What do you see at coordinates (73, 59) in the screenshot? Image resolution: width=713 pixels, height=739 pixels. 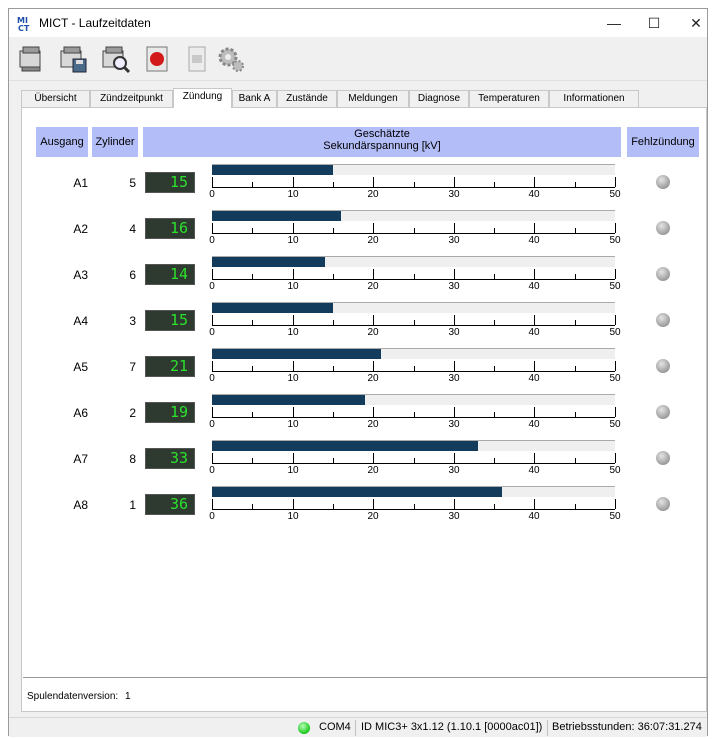 I see `computer-save-icon` at bounding box center [73, 59].